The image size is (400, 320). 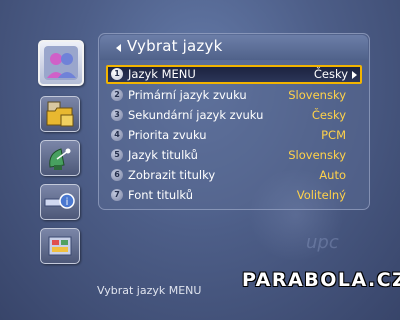 I want to click on item-number: 7, so click(x=117, y=195).